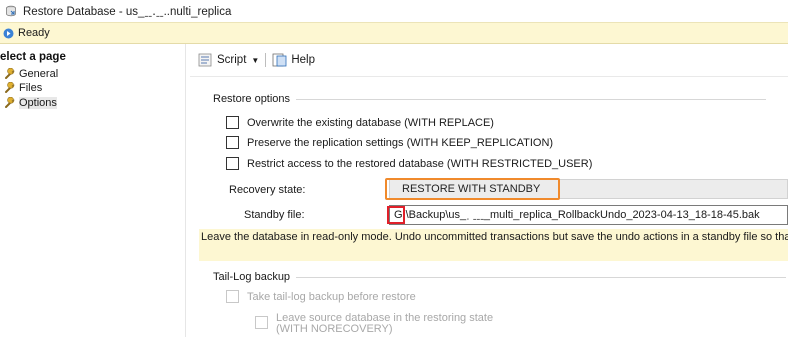 Image resolution: width=788 pixels, height=337 pixels. I want to click on page-item-label: Files, so click(31, 88).